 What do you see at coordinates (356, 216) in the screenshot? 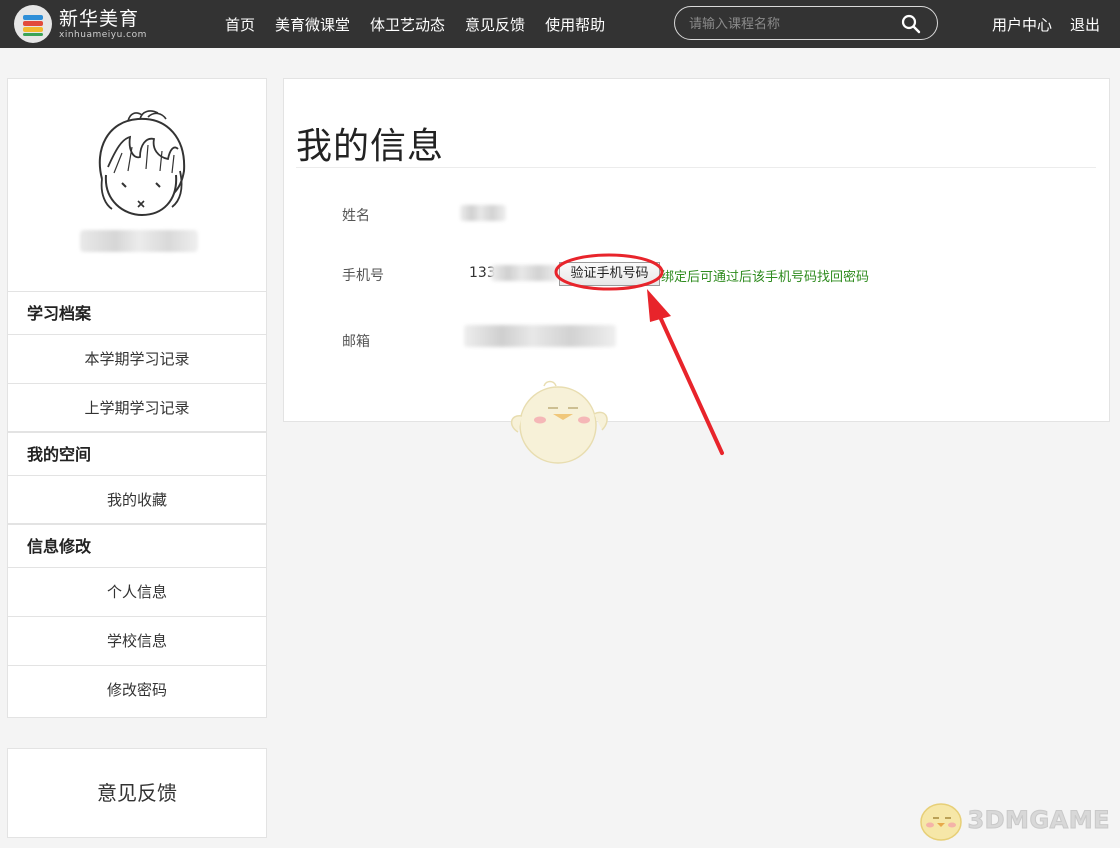
I see `name-label: 姓名` at bounding box center [356, 216].